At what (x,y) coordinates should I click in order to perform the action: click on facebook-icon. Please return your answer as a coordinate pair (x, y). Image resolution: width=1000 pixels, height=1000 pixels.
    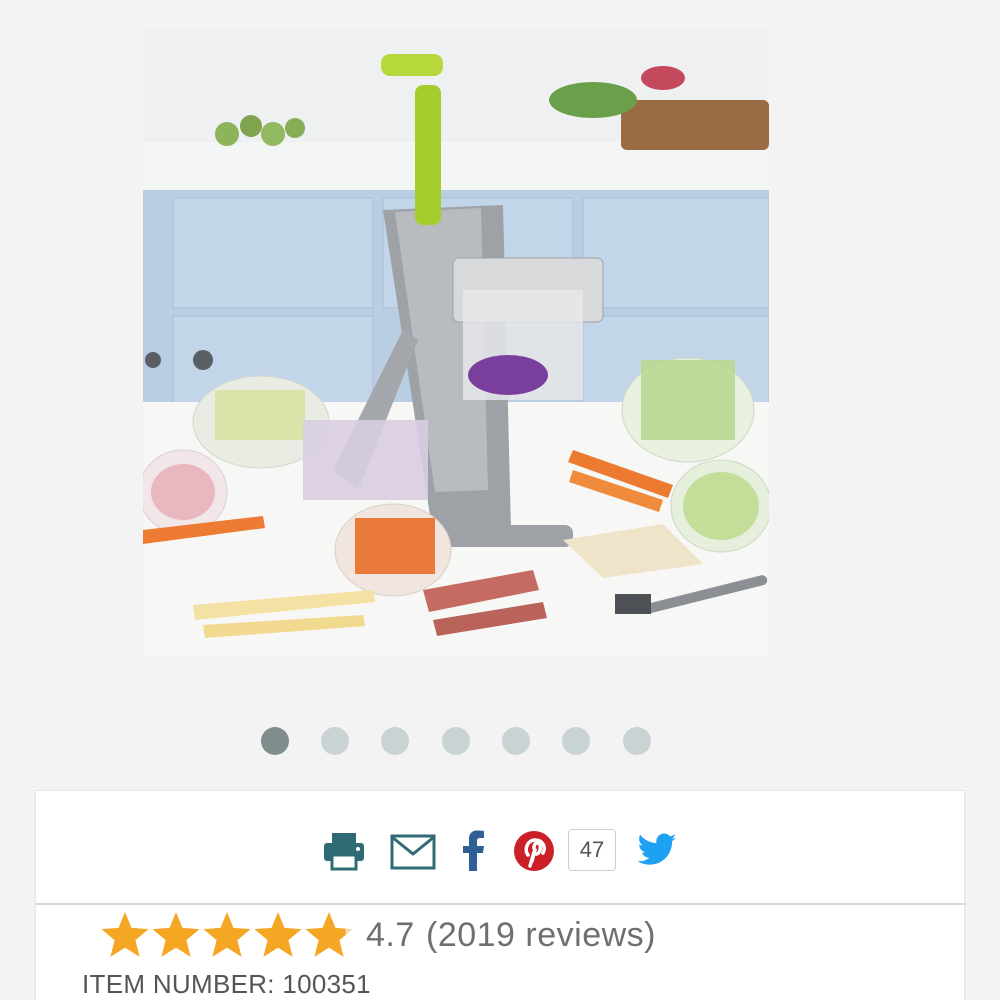
    Looking at the image, I should click on (473, 852).